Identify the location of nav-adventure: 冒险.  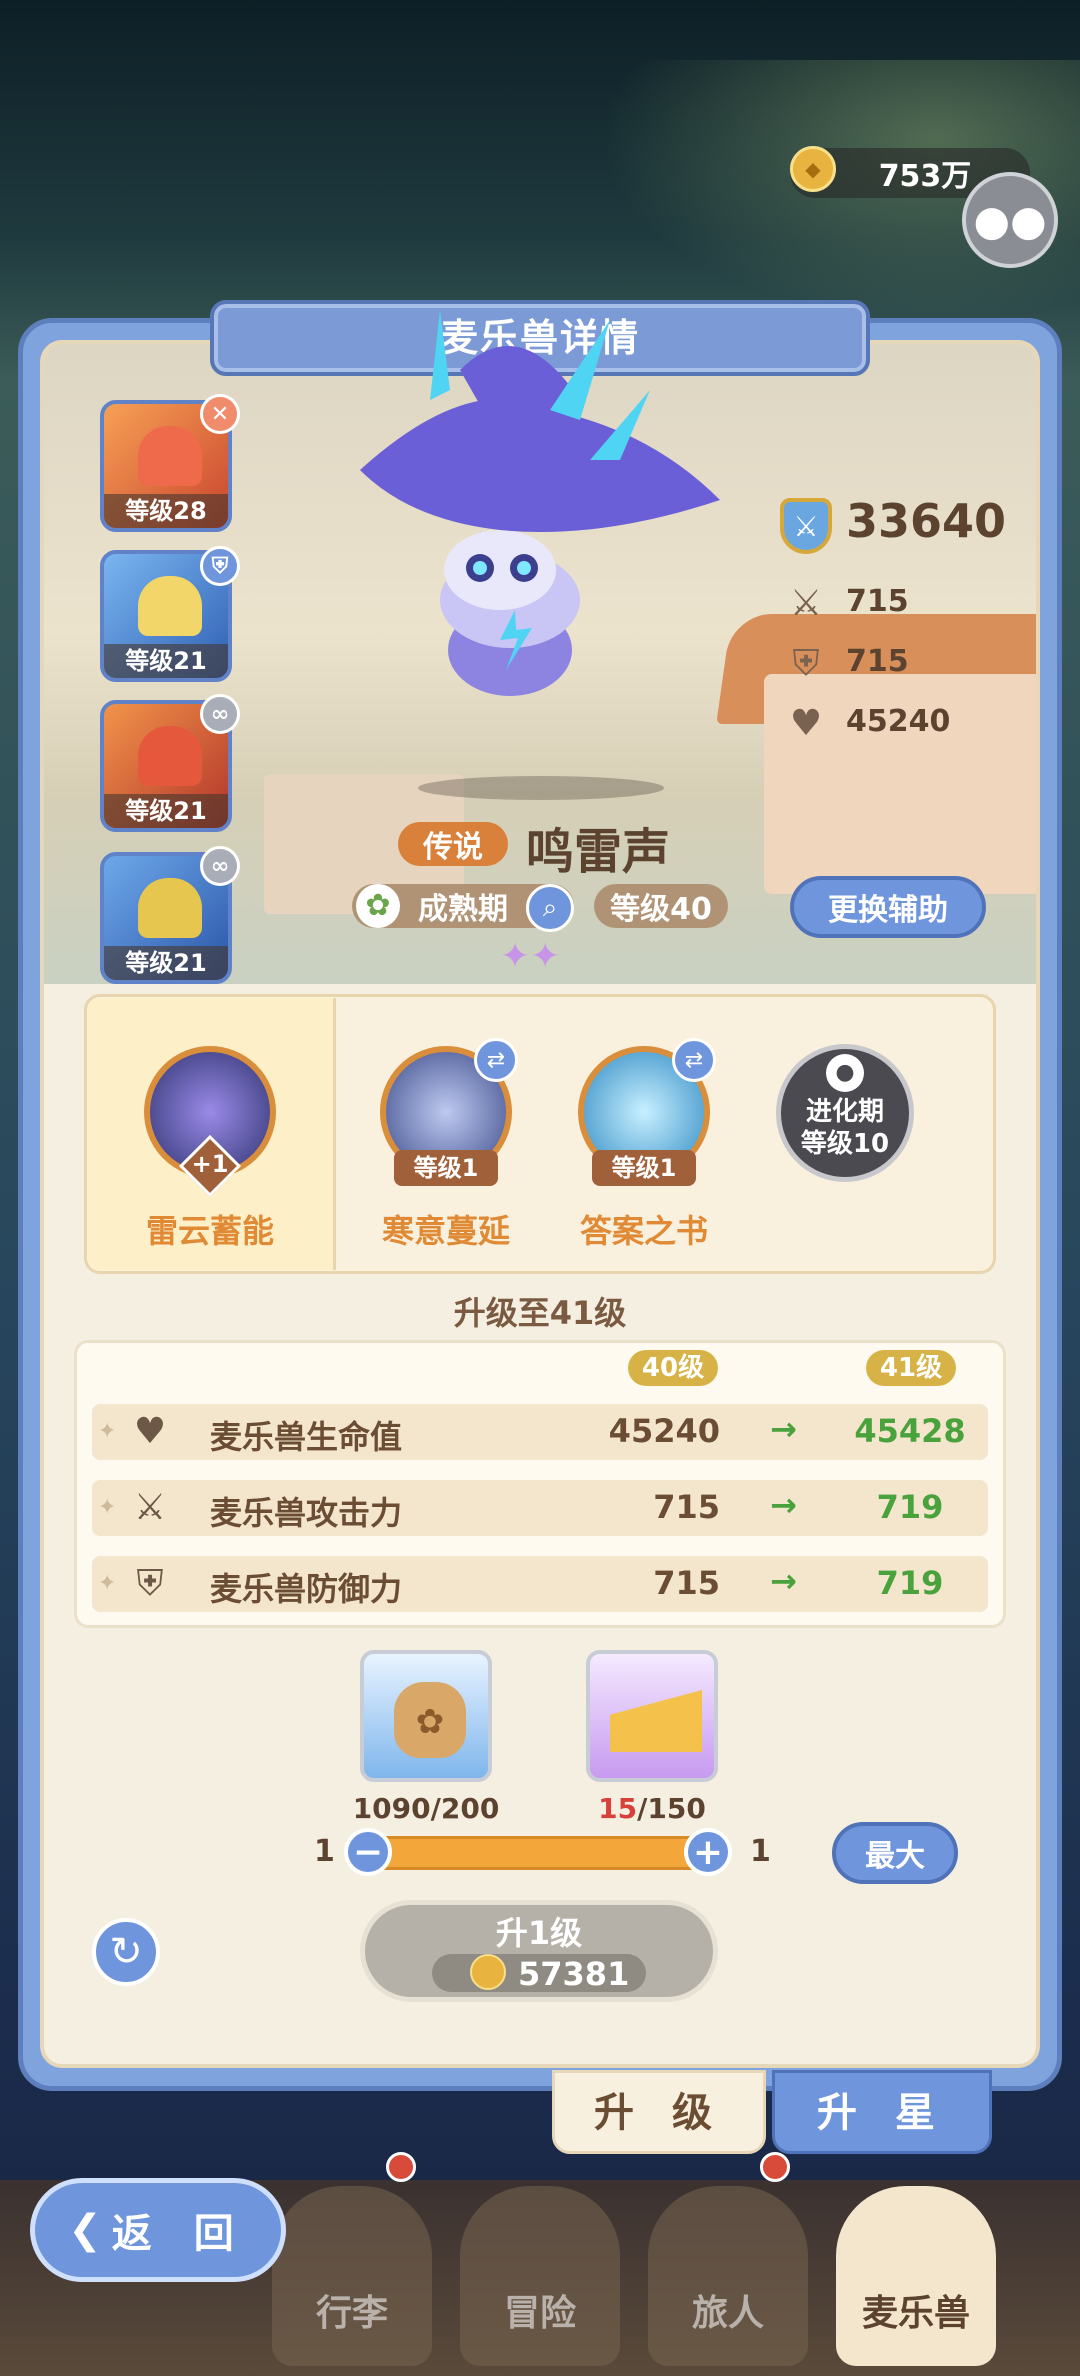
(540, 2276).